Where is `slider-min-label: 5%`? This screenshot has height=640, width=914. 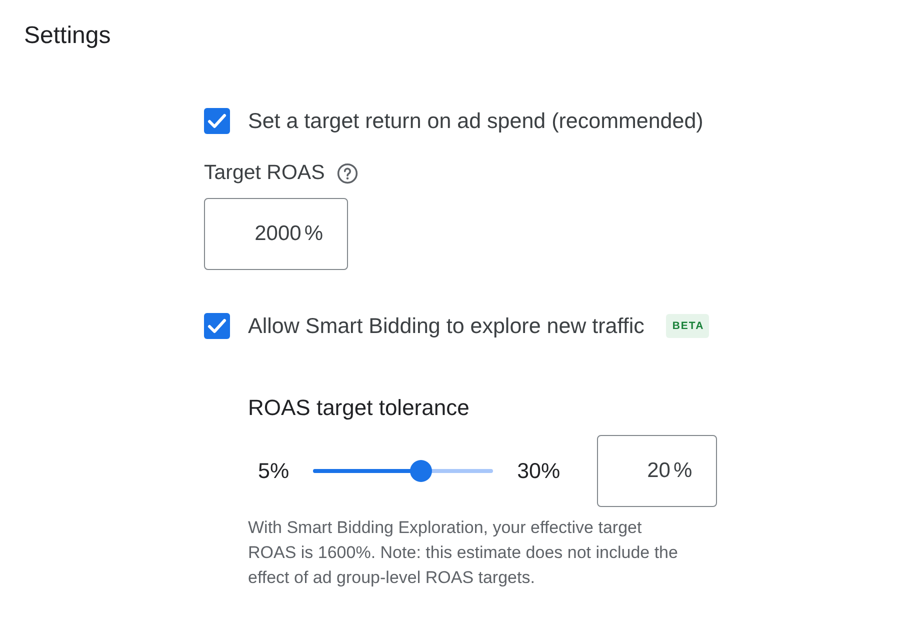 slider-min-label: 5% is located at coordinates (274, 471).